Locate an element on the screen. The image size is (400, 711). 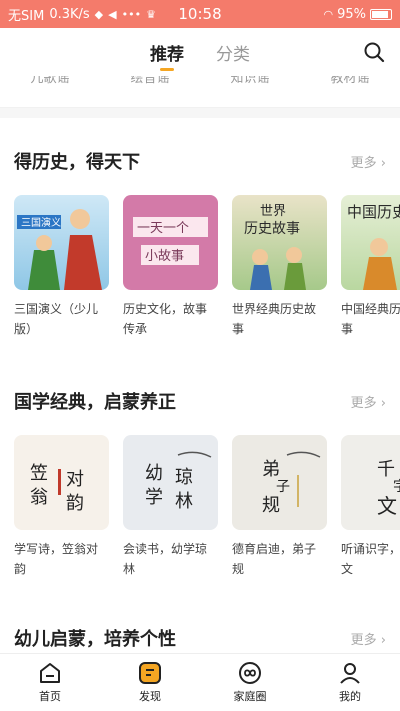
book-cover: 中国历史 is located at coordinates (370, 242).